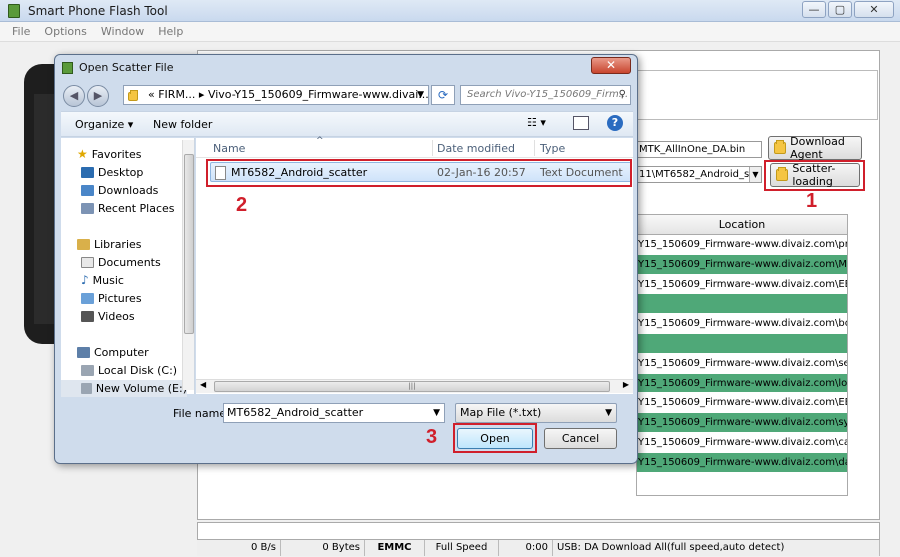 The image size is (900, 557). Describe the element at coordinates (65, 31) in the screenshot. I see `menu-options: Options` at that location.